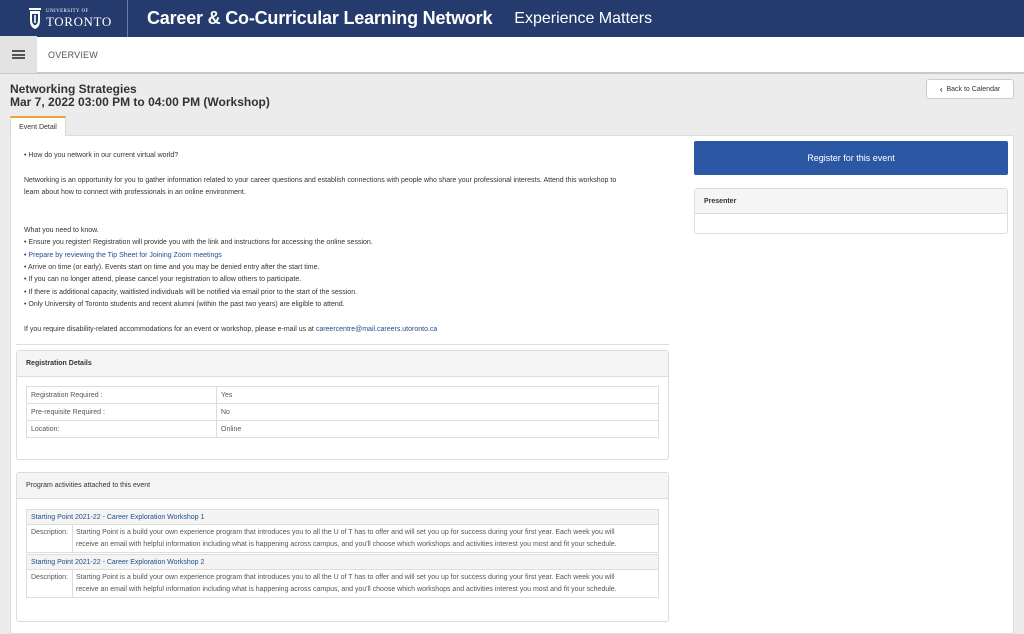 The image size is (1024, 634). Describe the element at coordinates (973, 89) in the screenshot. I see `back-button-label: Back to Calendar` at that location.